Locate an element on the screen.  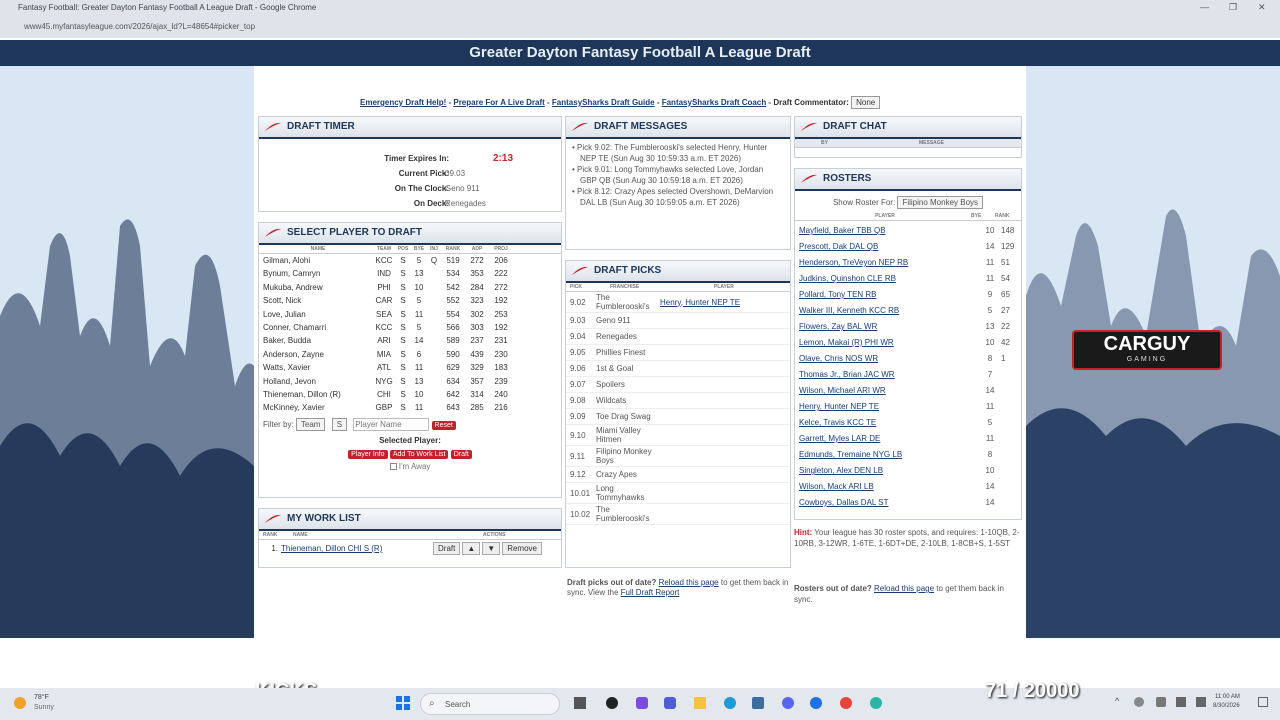
chrome-icon is located at coordinates (846, 703).